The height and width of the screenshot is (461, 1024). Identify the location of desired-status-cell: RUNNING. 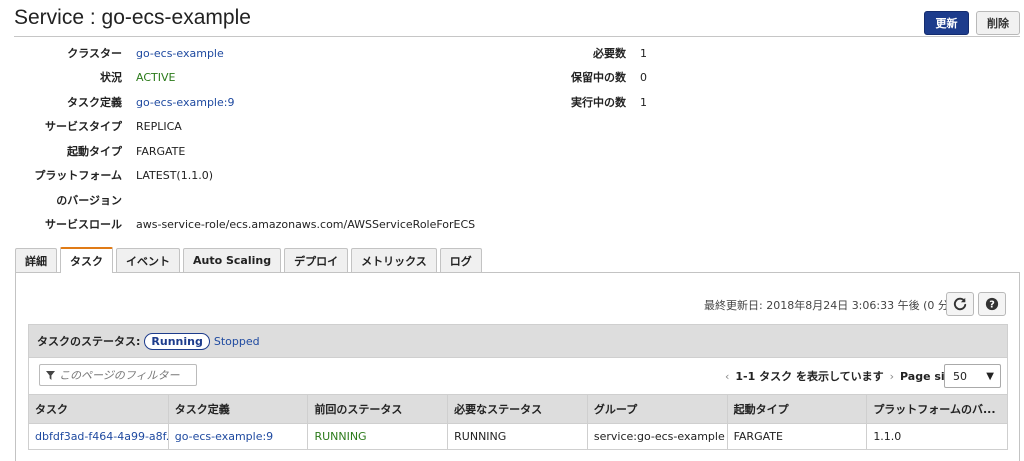
(518, 436).